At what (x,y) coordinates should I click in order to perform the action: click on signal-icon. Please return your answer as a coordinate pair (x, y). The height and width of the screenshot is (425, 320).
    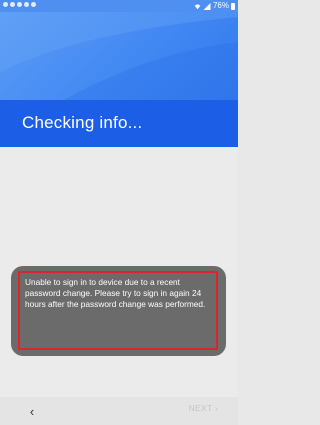
    Looking at the image, I should click on (207, 6).